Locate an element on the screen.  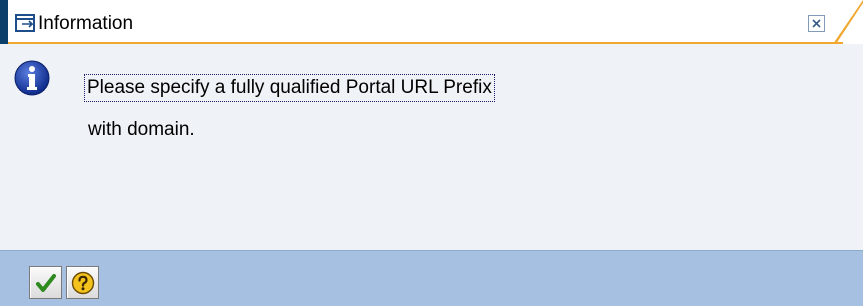
checkmark-icon is located at coordinates (46, 283).